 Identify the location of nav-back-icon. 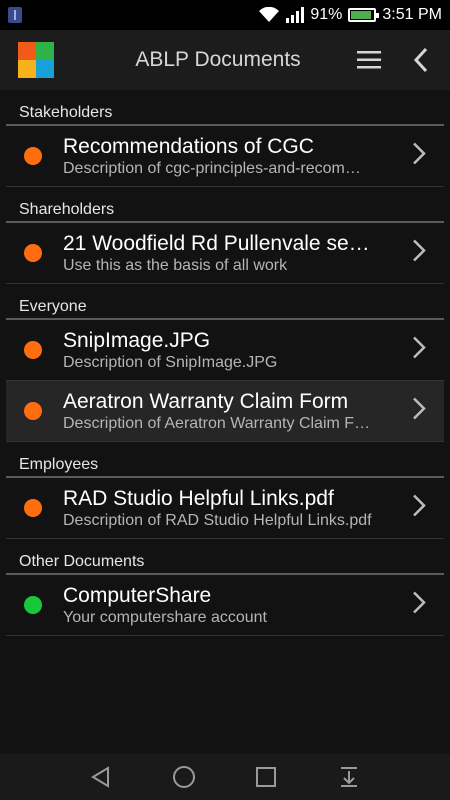
(101, 777).